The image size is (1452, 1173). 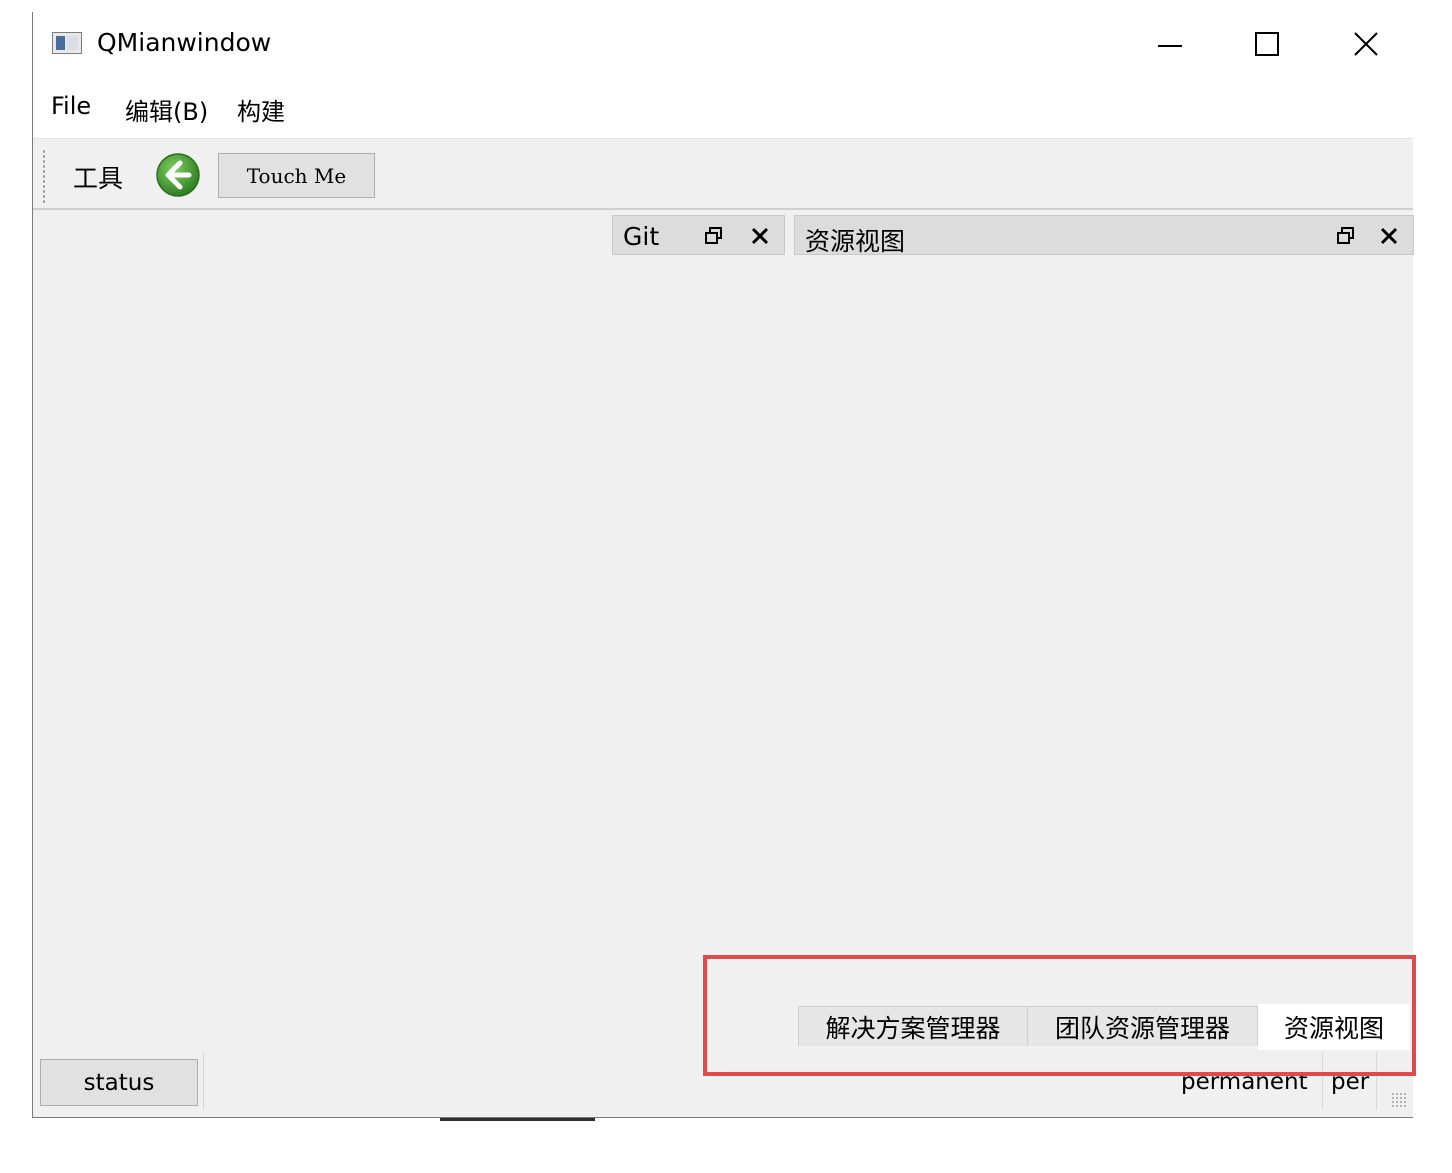 I want to click on back-button, so click(x=178, y=175).